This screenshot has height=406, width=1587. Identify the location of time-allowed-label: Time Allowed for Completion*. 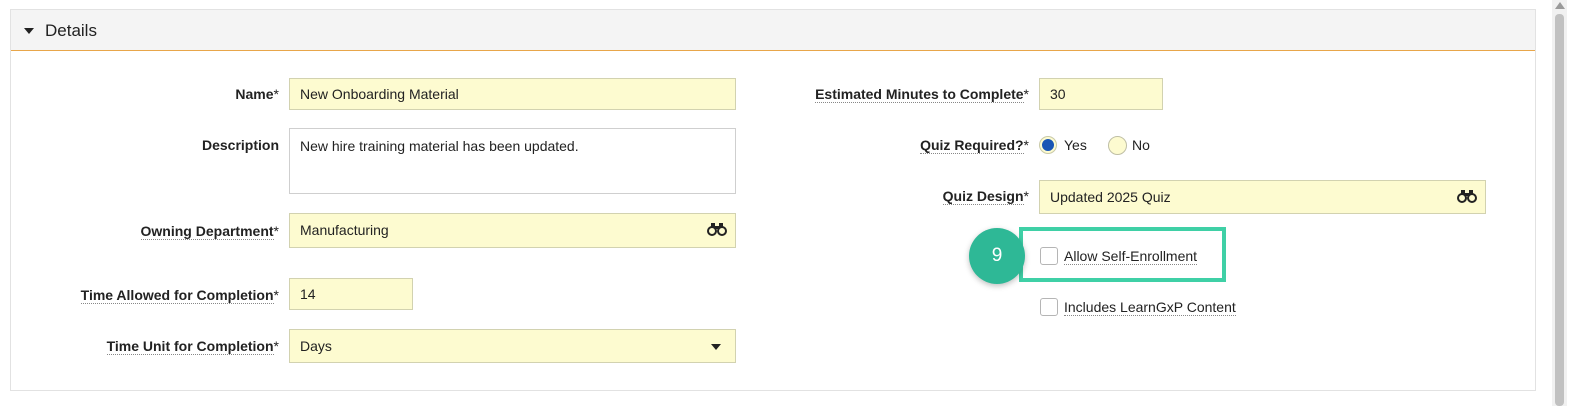
(179, 295).